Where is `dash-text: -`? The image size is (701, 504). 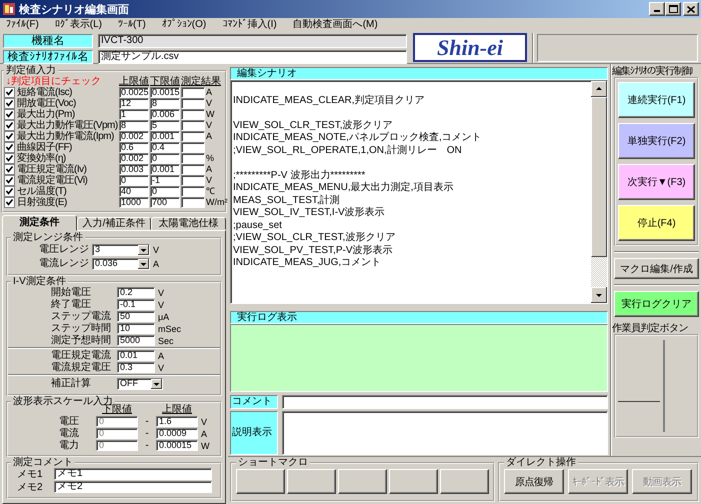
dash-text: - is located at coordinates (147, 445).